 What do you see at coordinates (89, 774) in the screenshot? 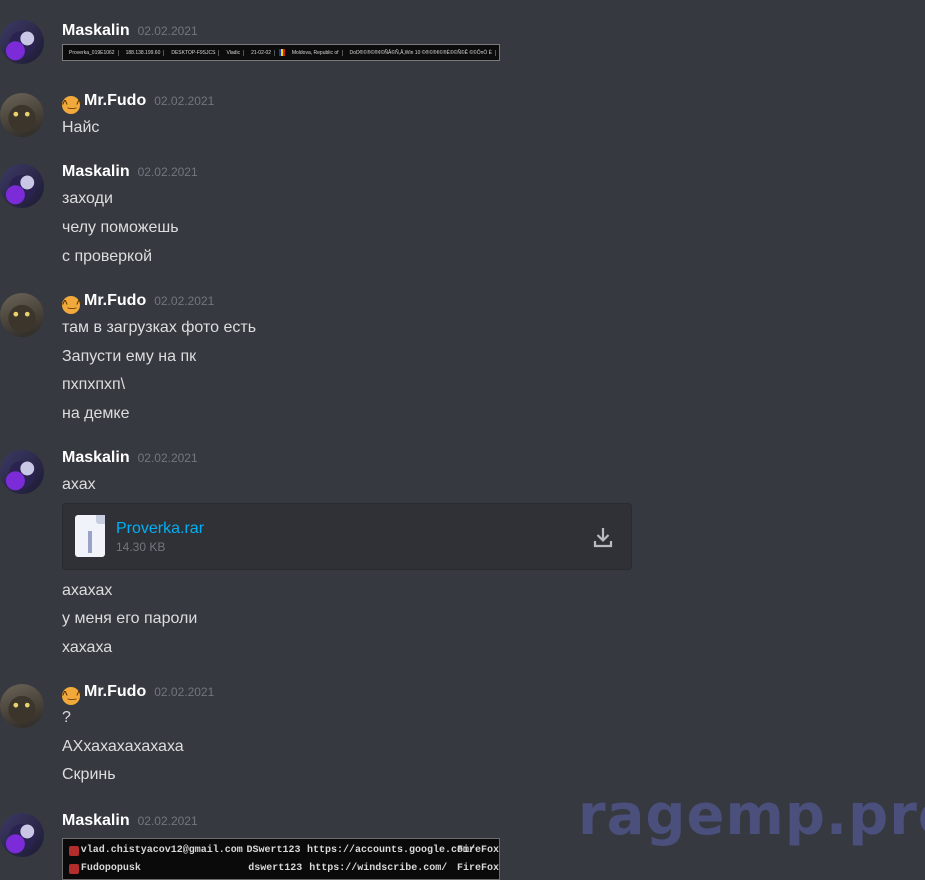
I see `message-text: Скринь` at bounding box center [89, 774].